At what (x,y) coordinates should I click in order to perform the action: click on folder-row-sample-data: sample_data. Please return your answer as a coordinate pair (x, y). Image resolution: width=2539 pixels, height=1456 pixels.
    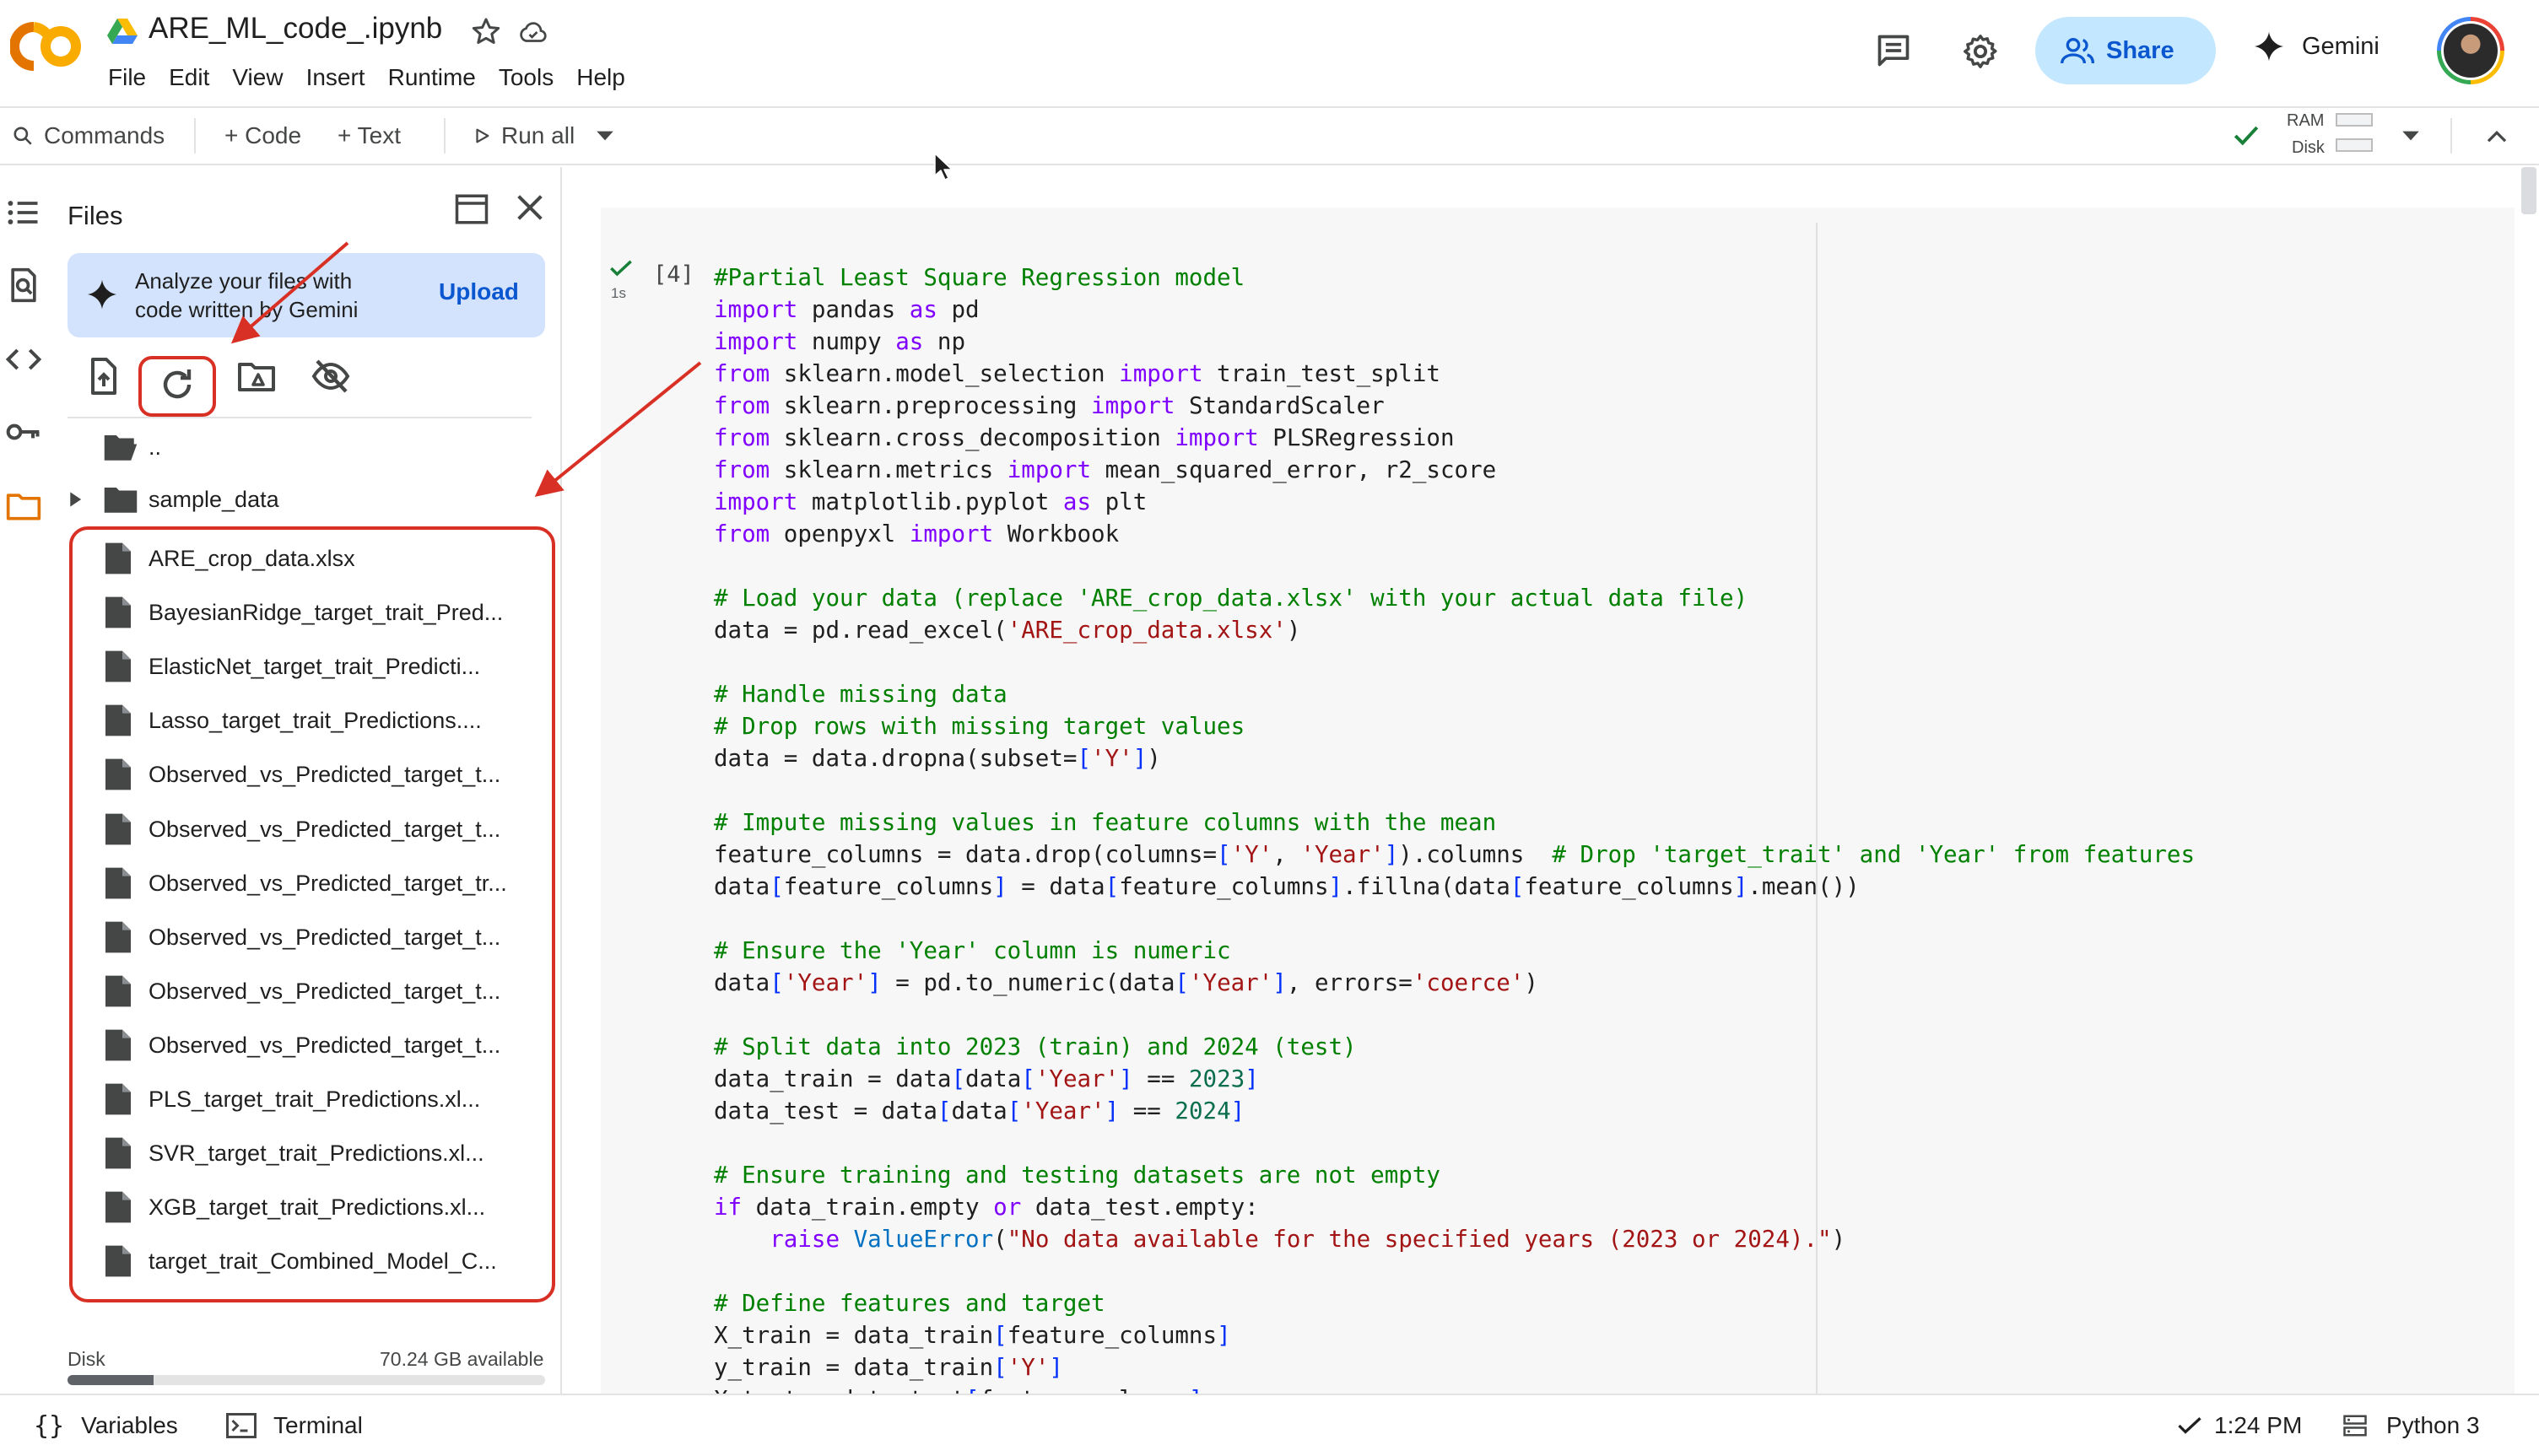
    Looking at the image, I should click on (305, 499).